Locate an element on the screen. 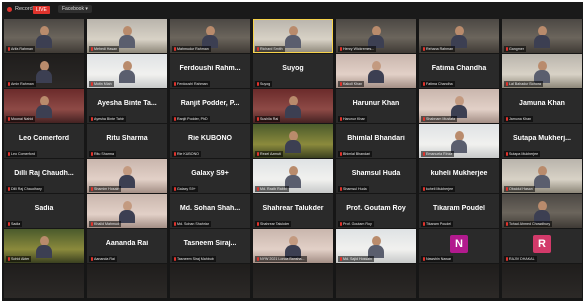 The height and width of the screenshot is (303, 585). participant-tile: Arifa Rahman is located at coordinates (44, 36).